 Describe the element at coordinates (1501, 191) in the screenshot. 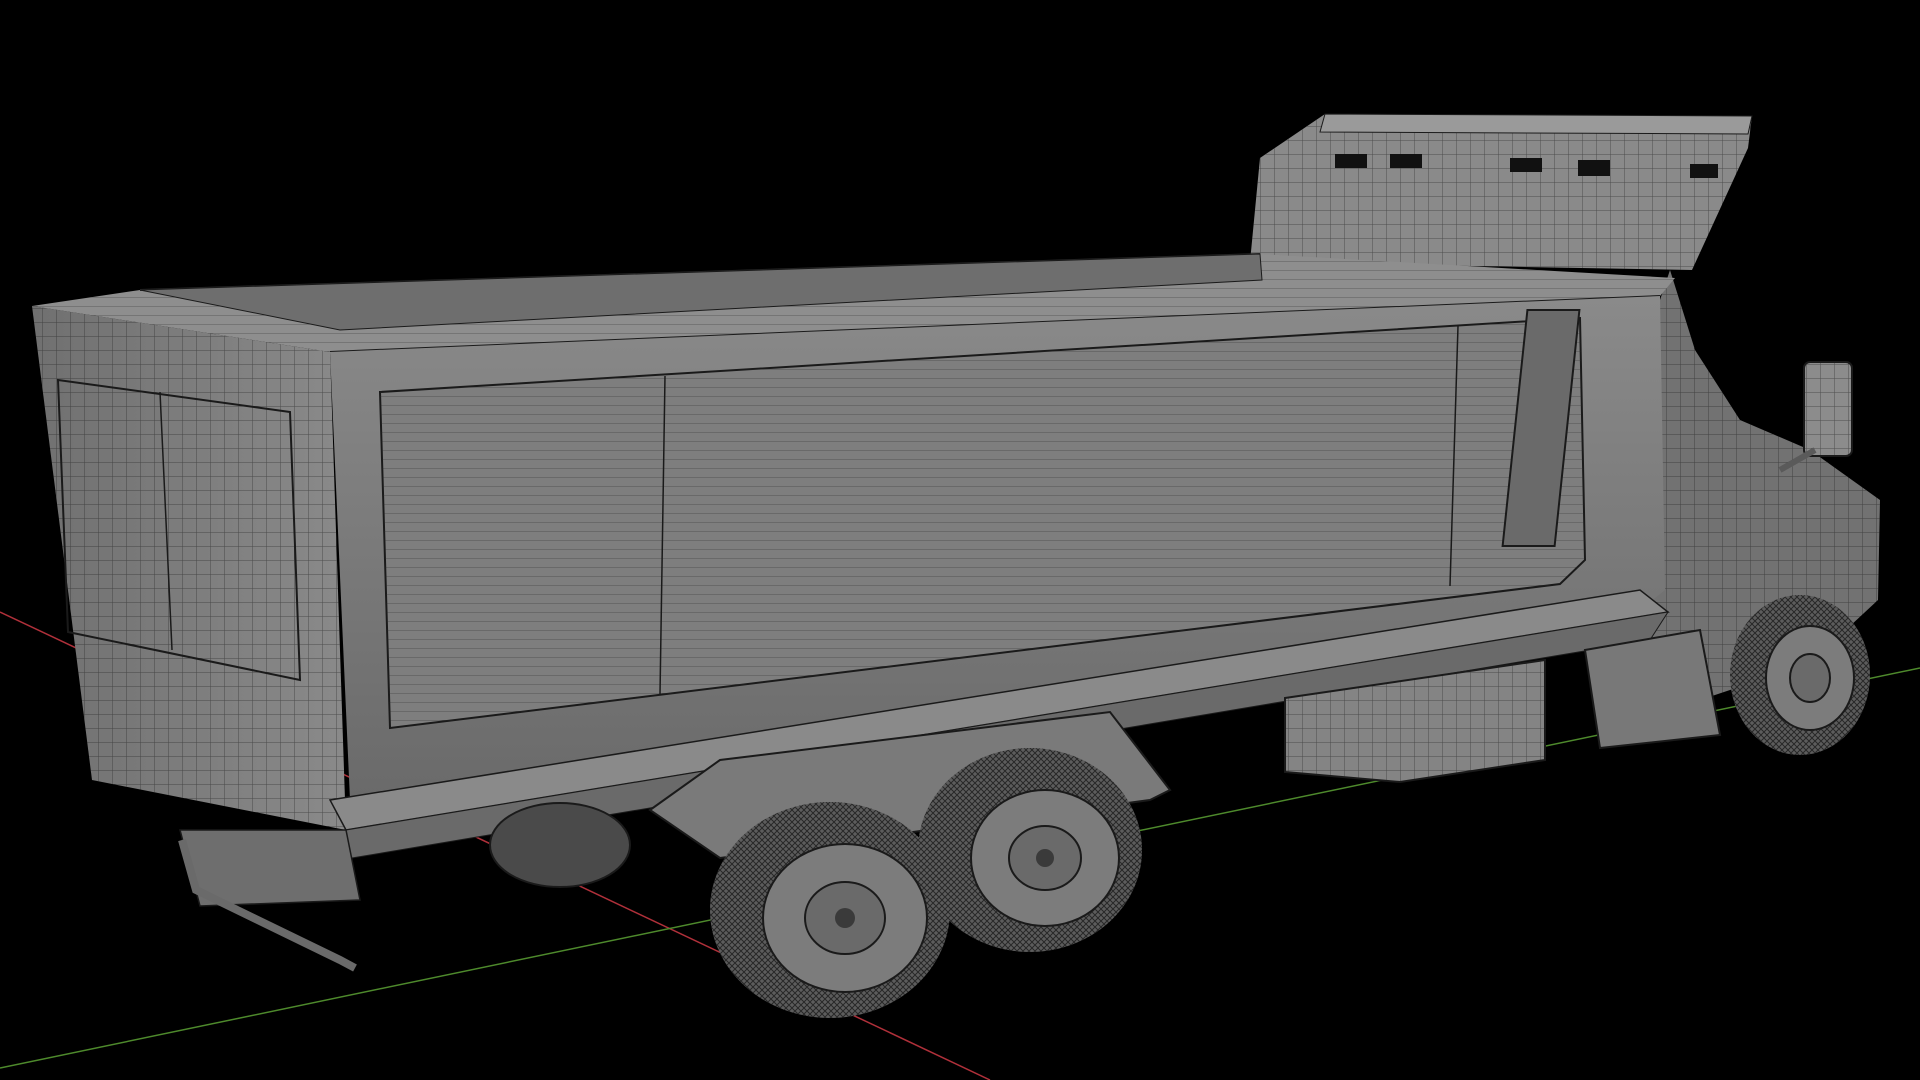

I see `cab-shield` at that location.